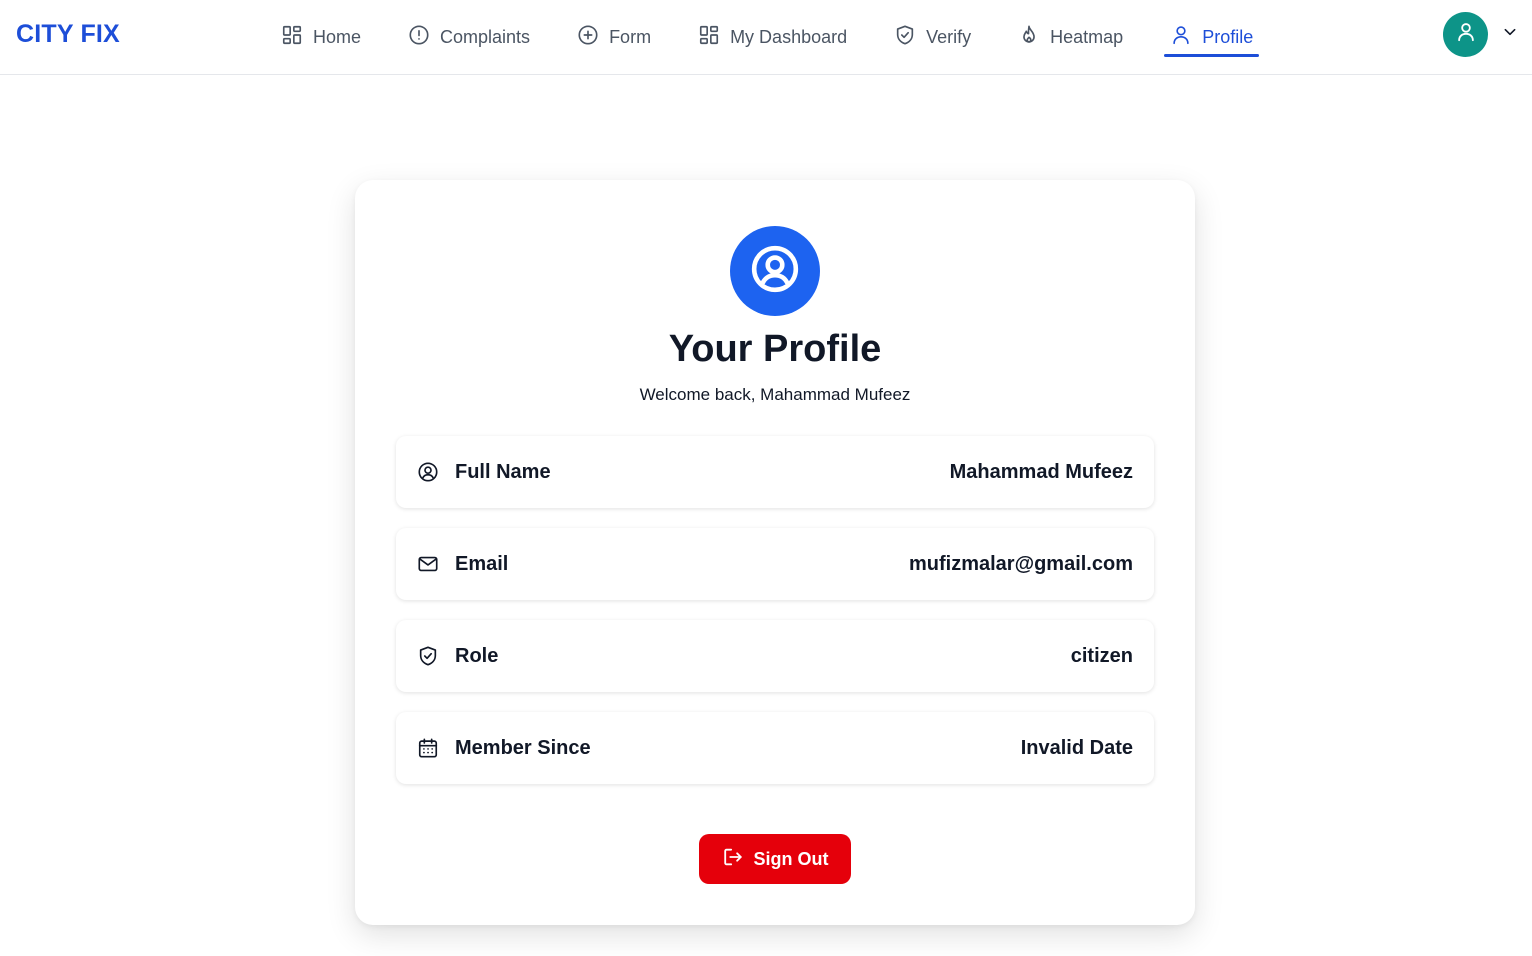 This screenshot has width=1532, height=956. Describe the element at coordinates (485, 36) in the screenshot. I see `nav-item-label: Complaints` at that location.